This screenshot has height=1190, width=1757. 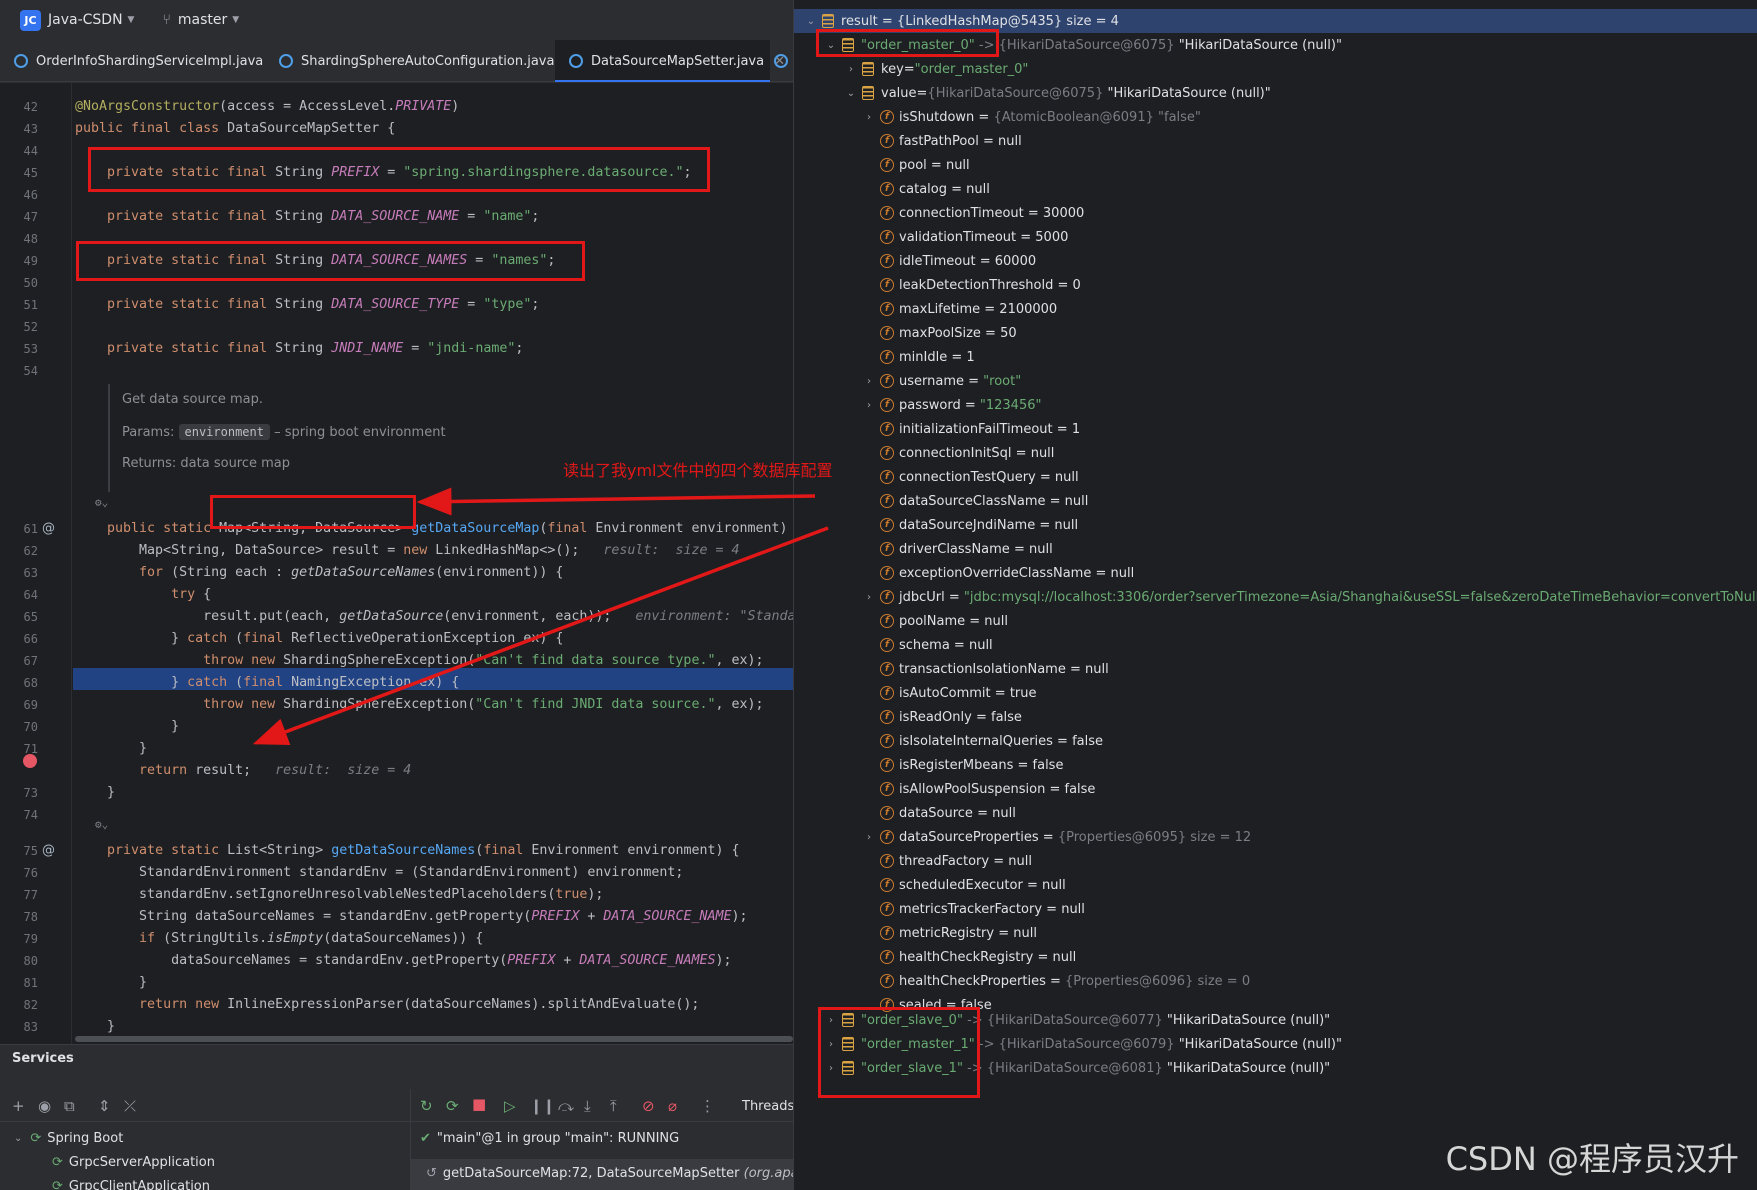 I want to click on variable-row-field: f dataSourceClassName = null, so click(x=975, y=501).